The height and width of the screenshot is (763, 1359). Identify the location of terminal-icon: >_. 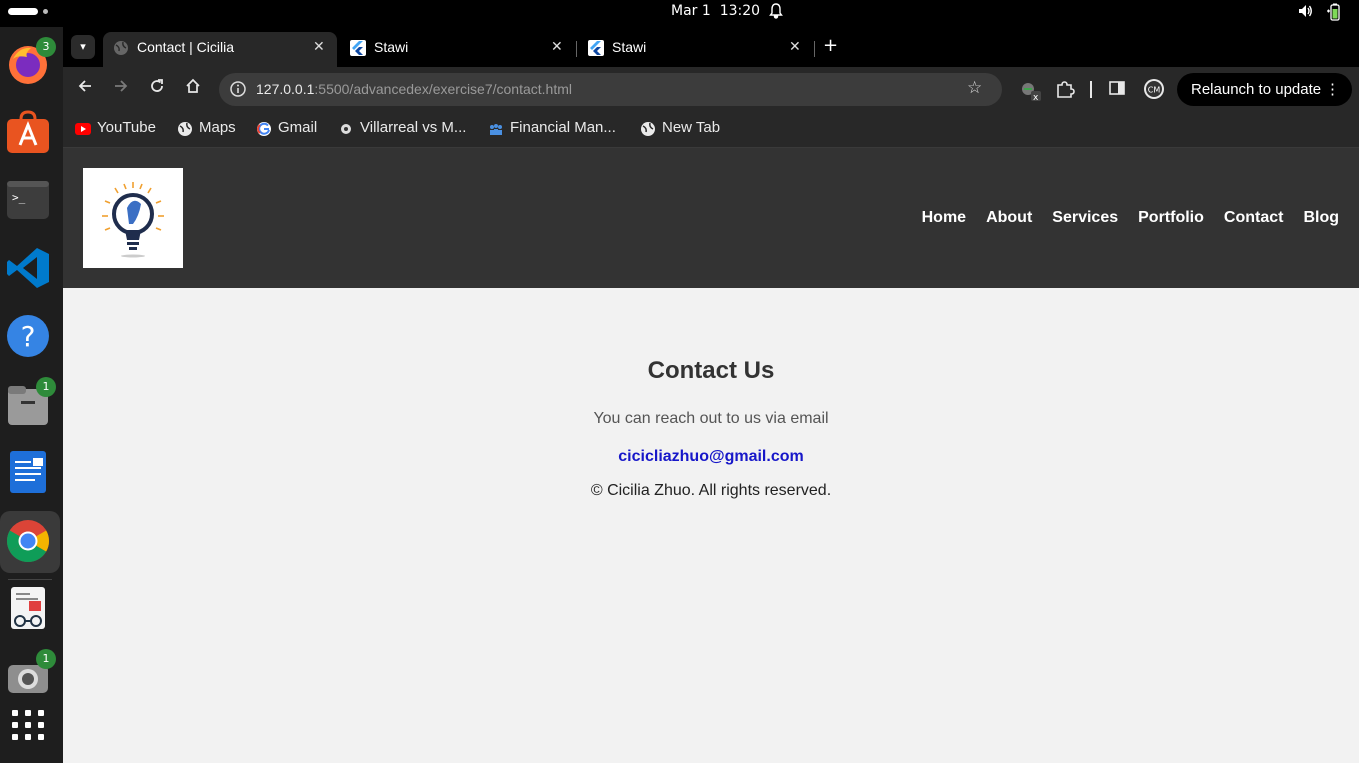
(28, 200).